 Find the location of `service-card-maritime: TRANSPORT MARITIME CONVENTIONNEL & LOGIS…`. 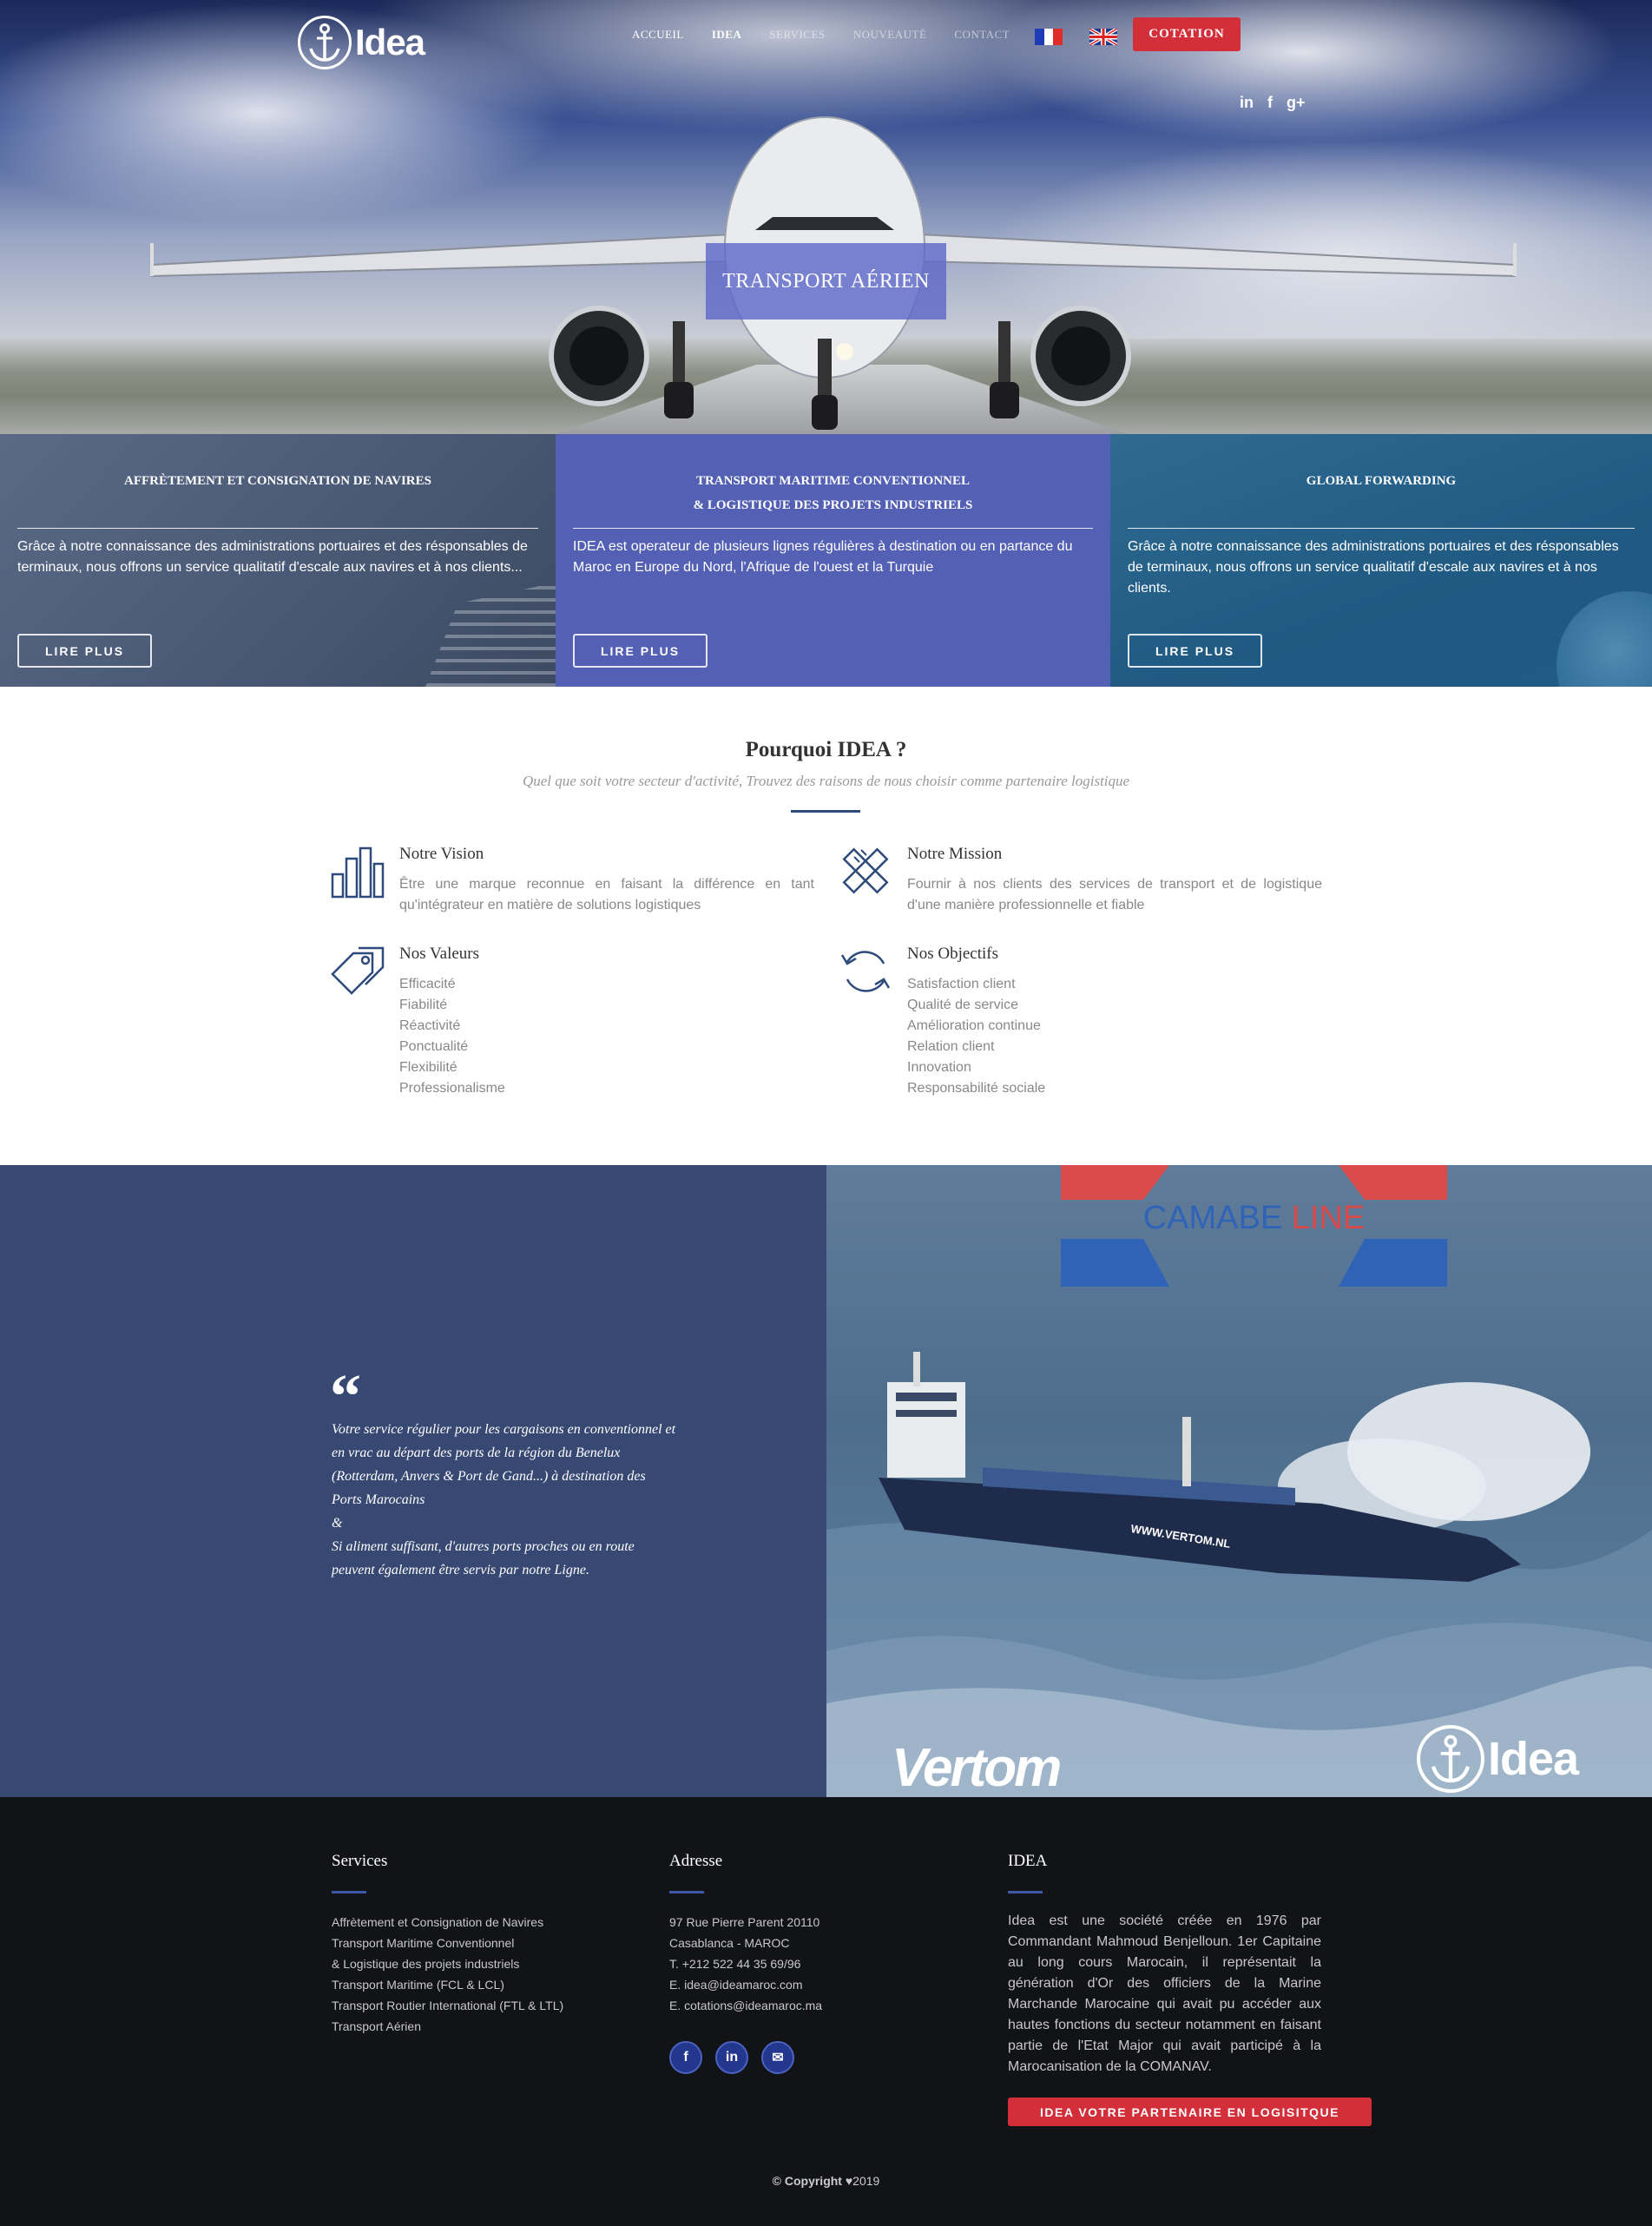

service-card-maritime: TRANSPORT MARITIME CONVENTIONNEL & LOGIS… is located at coordinates (833, 561).